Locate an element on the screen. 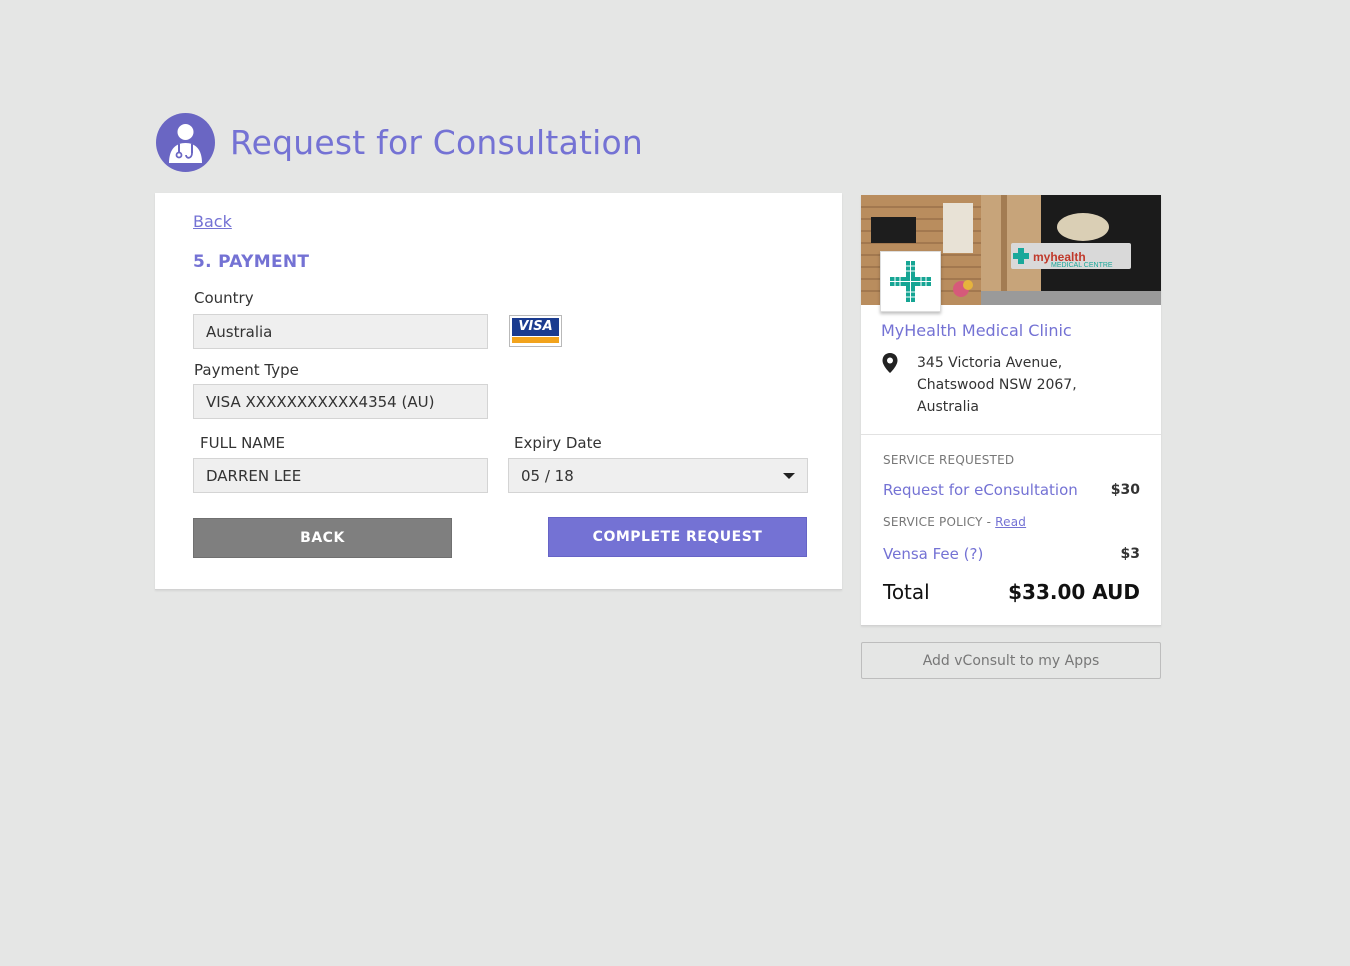  visa-brand: VISA is located at coordinates (535, 327).